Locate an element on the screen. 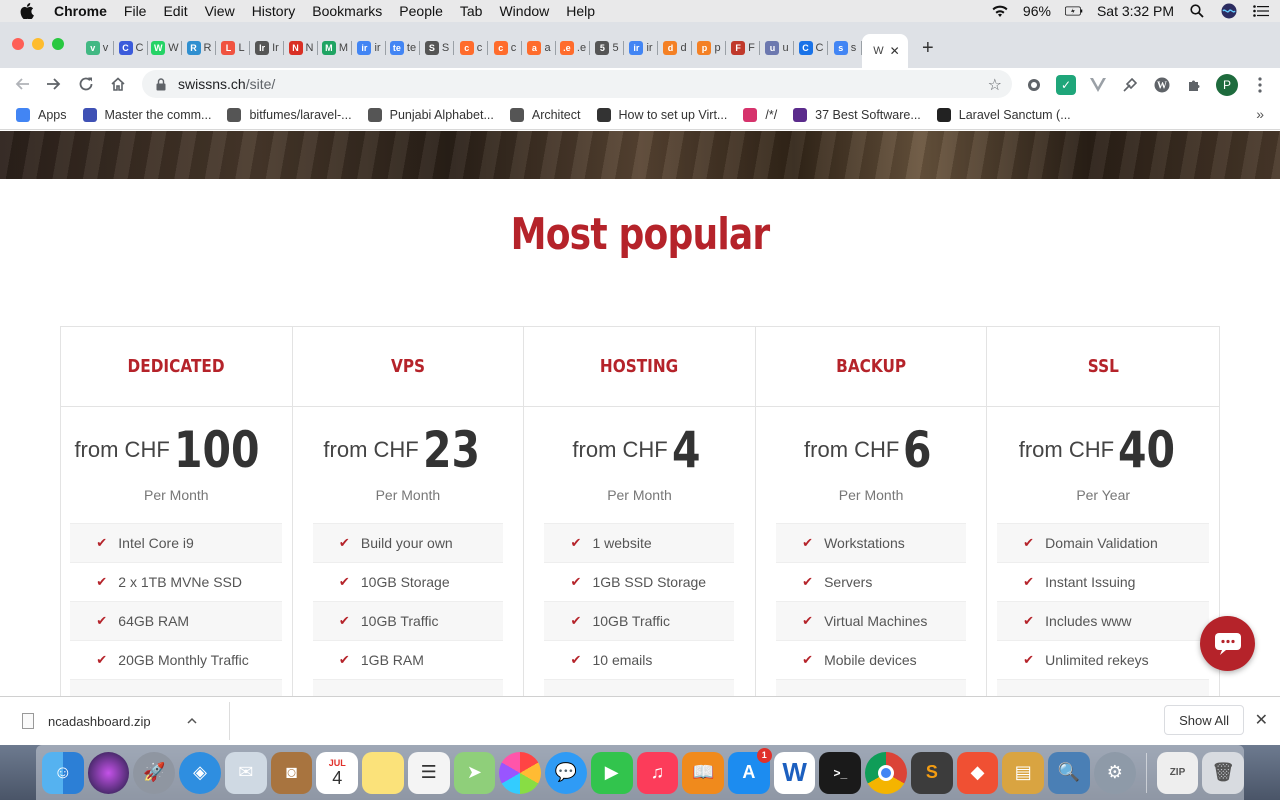 The width and height of the screenshot is (1280, 800). books-icon: 📖 is located at coordinates (703, 772).